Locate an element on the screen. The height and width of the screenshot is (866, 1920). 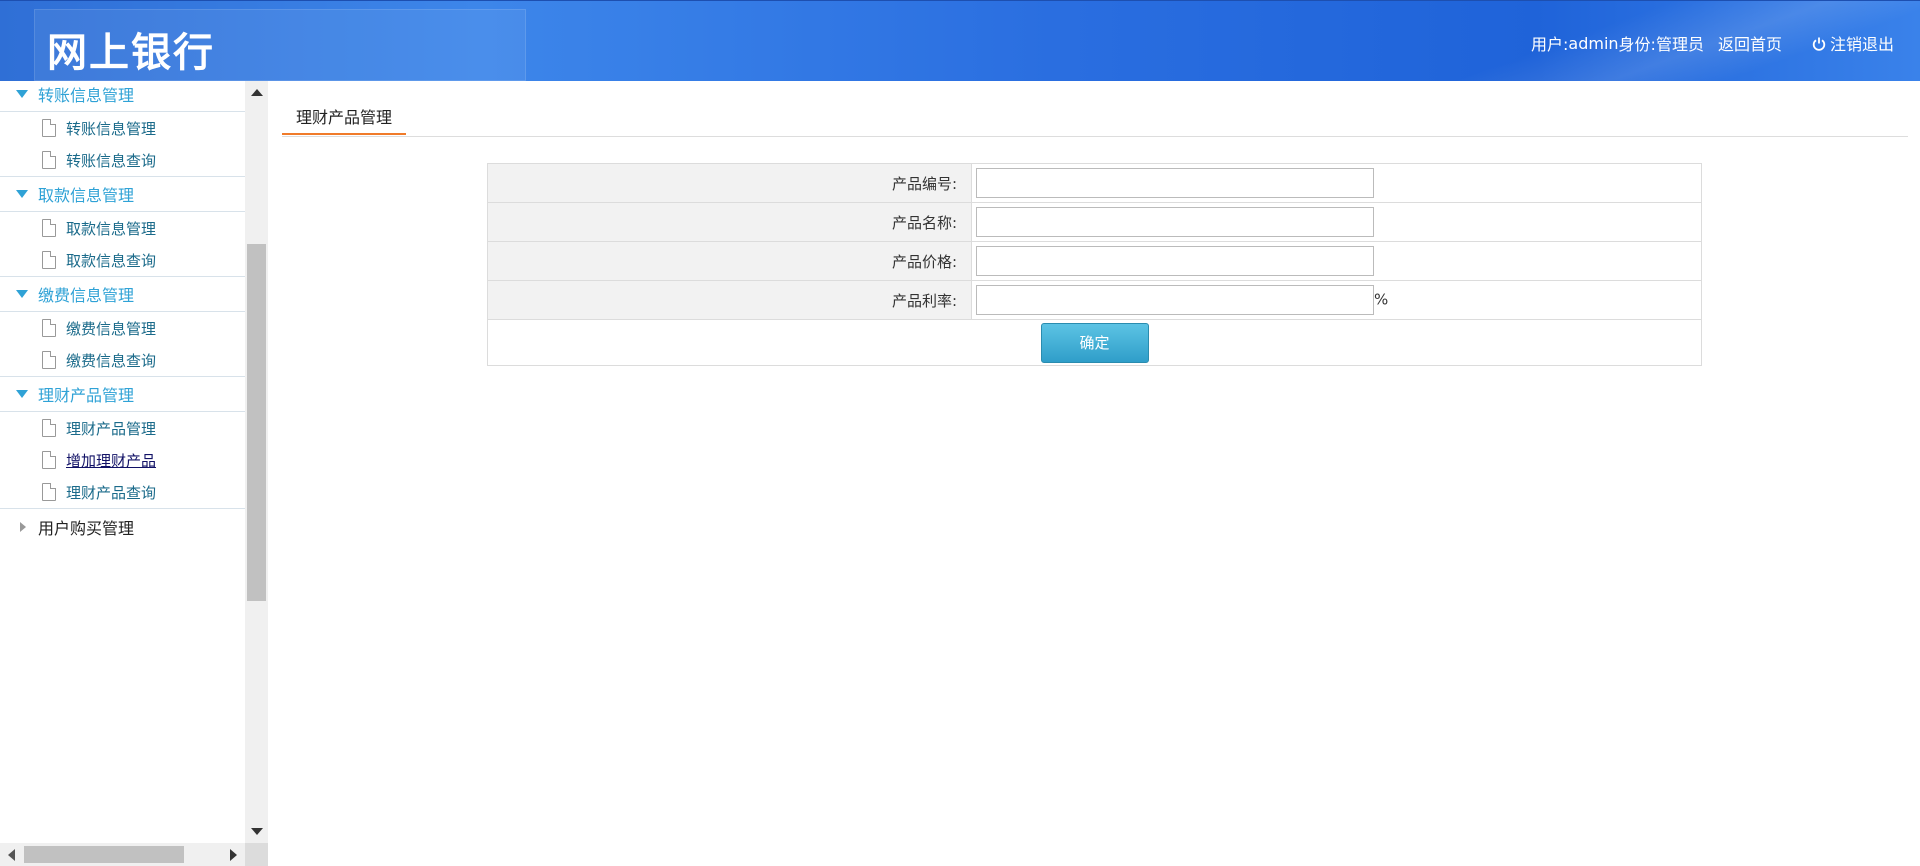
group-title: 转账信息管理 is located at coordinates (86, 95).